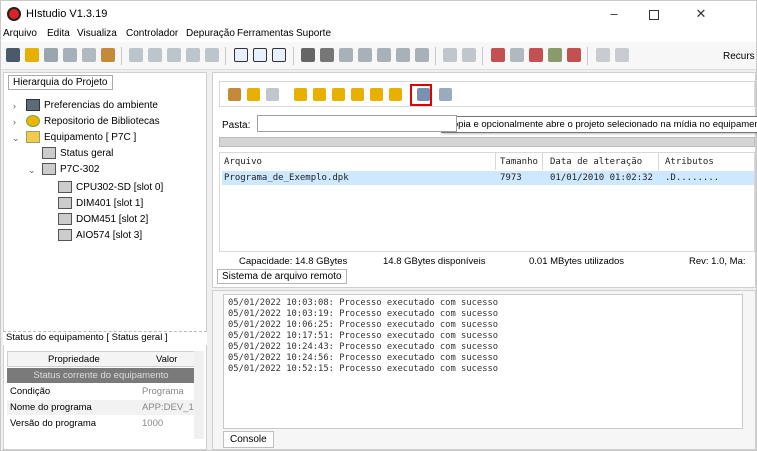  What do you see at coordinates (152, 33) in the screenshot?
I see `menu-controlador: Controlador` at bounding box center [152, 33].